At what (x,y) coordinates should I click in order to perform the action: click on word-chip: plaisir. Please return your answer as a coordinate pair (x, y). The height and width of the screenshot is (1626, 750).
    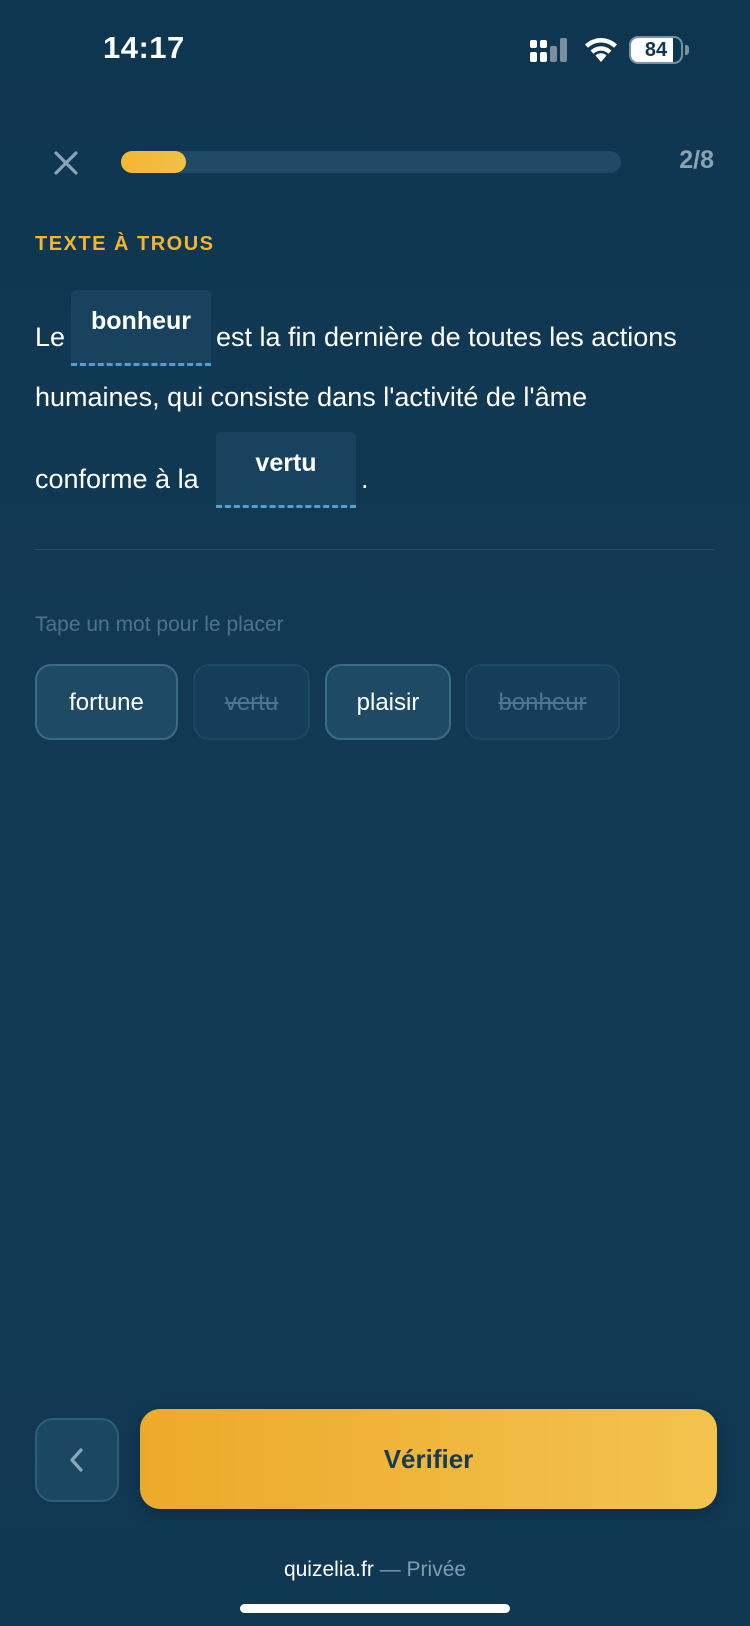
    Looking at the image, I should click on (388, 702).